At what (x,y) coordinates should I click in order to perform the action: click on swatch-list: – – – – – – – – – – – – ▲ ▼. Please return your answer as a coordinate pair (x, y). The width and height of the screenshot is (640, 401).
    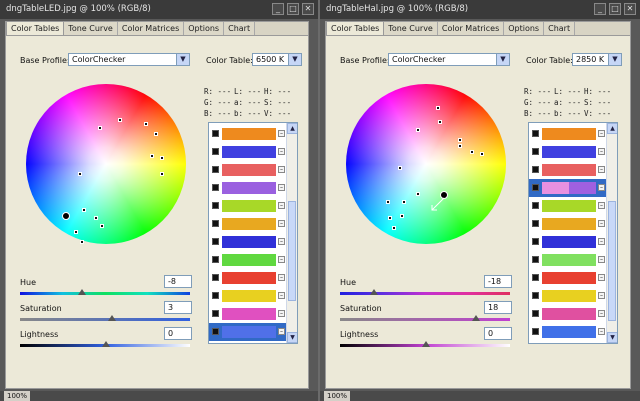
    Looking at the image, I should click on (253, 233).